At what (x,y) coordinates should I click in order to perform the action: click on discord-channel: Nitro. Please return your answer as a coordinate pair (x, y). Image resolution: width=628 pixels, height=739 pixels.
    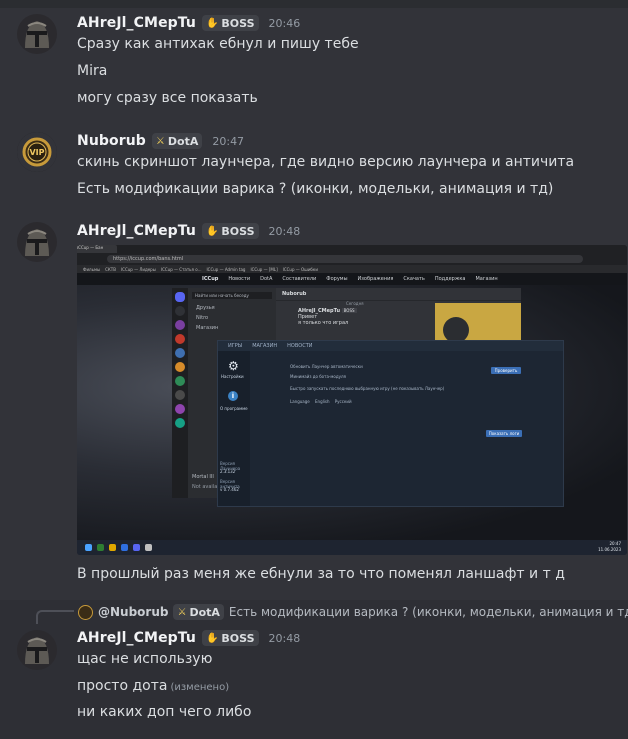
    Looking at the image, I should click on (232, 318).